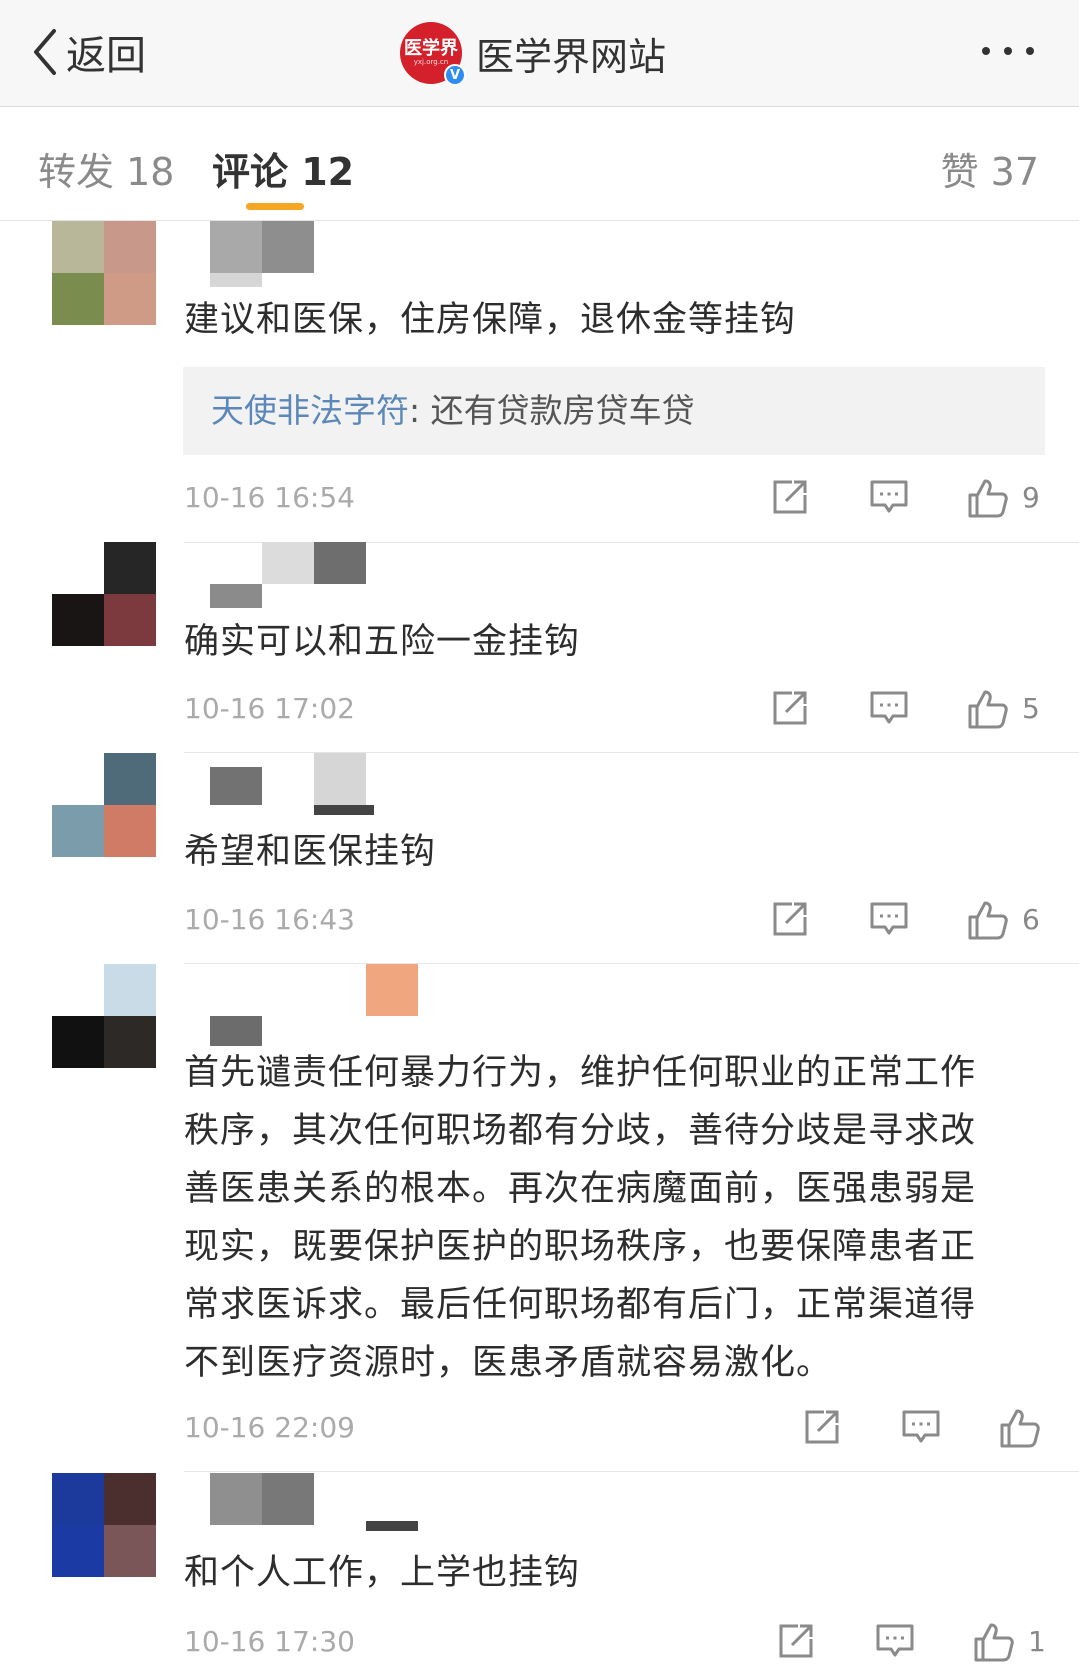 The height and width of the screenshot is (1680, 1079). I want to click on account-logo: 医学界 yxj.org.cn V, so click(433, 54).